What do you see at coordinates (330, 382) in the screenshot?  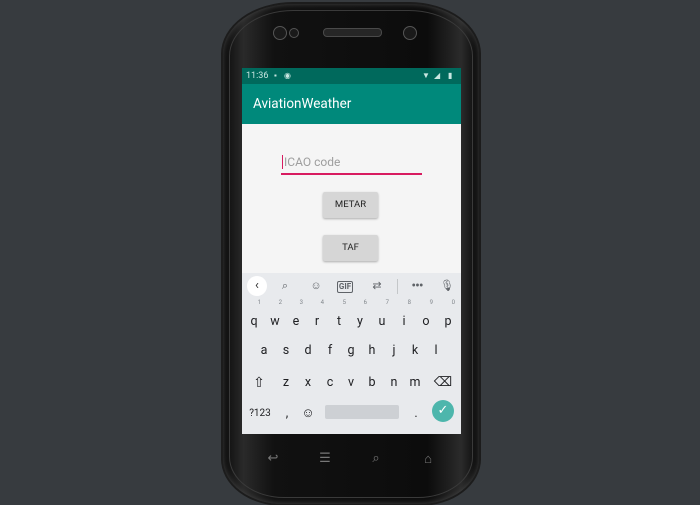 I see `key-c: c` at bounding box center [330, 382].